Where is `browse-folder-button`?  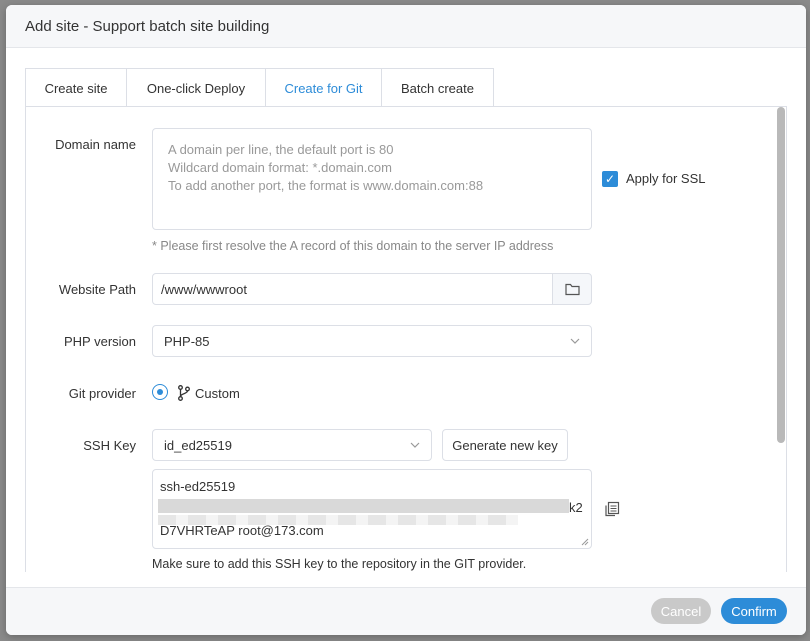
browse-folder-button is located at coordinates (572, 289).